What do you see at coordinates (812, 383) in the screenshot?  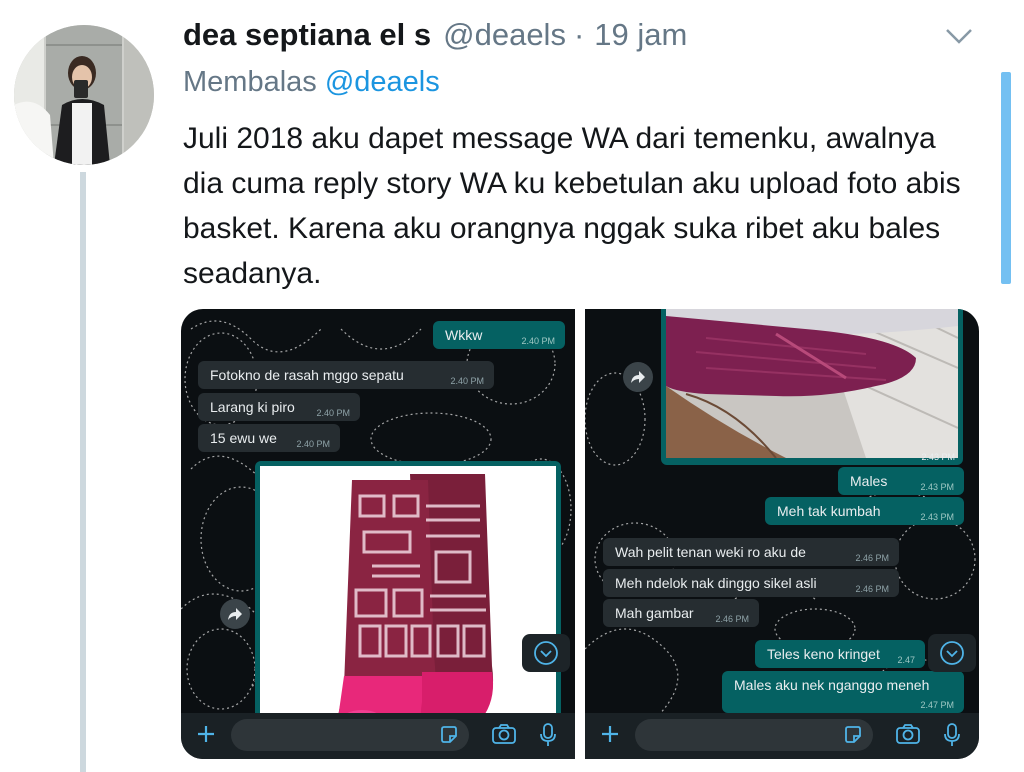 I see `shoe-photo` at bounding box center [812, 383].